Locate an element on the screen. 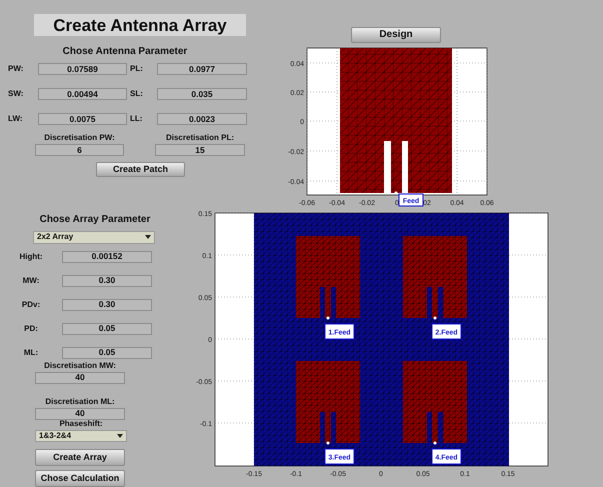 This screenshot has width=603, height=487. phaseshift-dropdown: 1&3-2&4 is located at coordinates (81, 436).